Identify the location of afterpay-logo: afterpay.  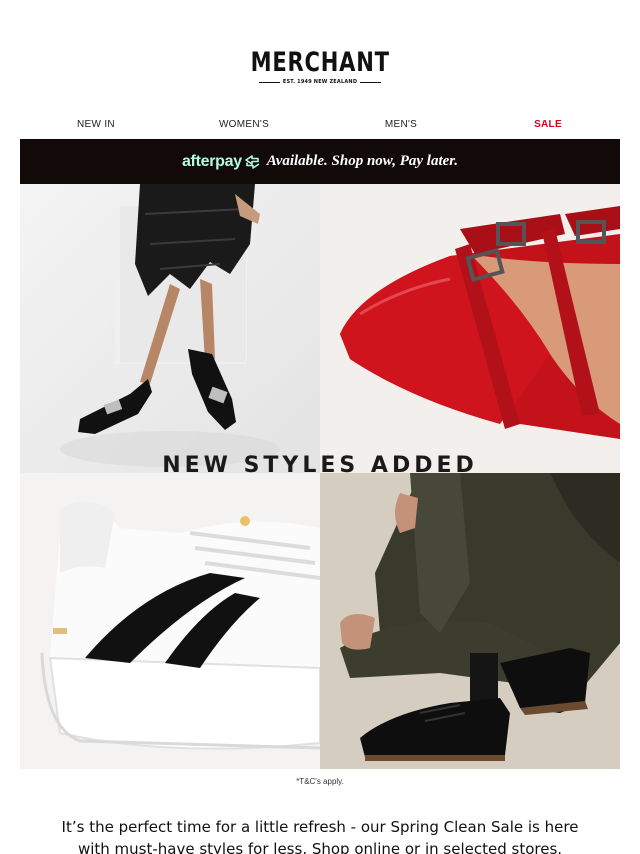
(221, 162).